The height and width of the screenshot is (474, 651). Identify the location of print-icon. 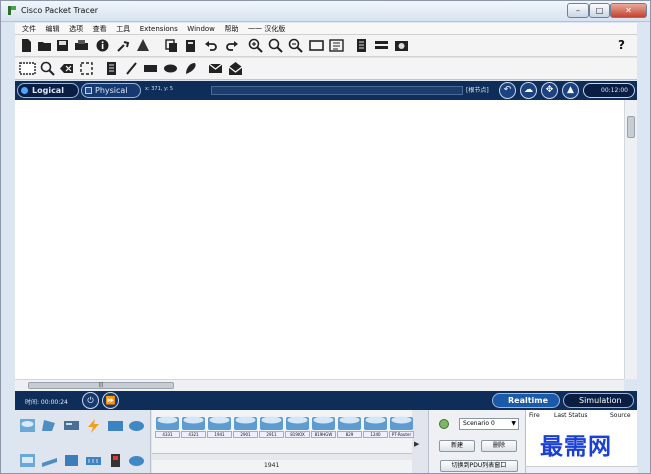
(81, 45).